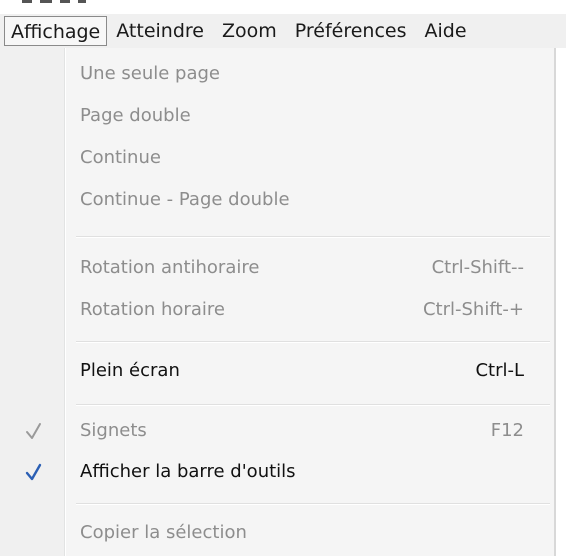 The image size is (566, 556). What do you see at coordinates (150, 73) in the screenshot?
I see `menu-item-label: Une seule page` at bounding box center [150, 73].